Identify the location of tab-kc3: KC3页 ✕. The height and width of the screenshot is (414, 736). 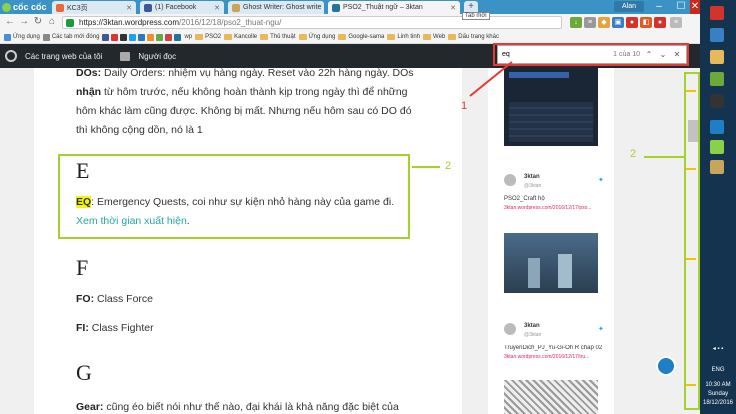
(94, 7).